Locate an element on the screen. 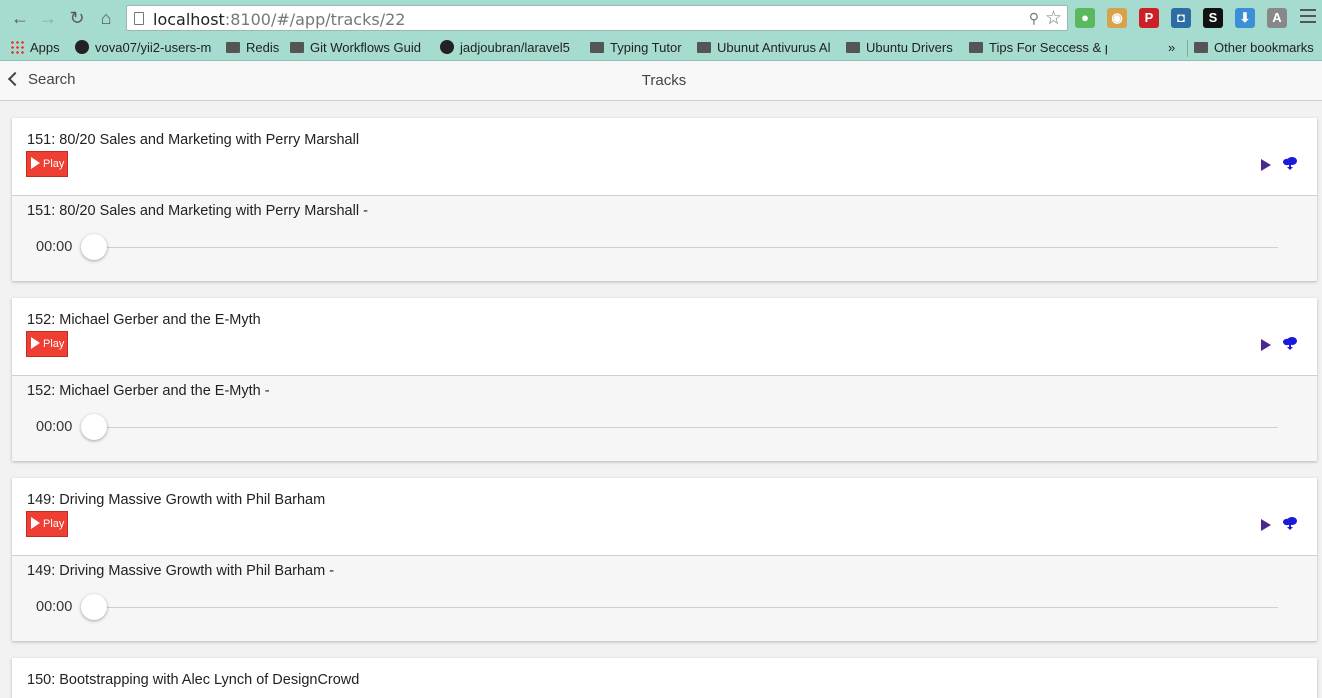 The height and width of the screenshot is (698, 1322). download-icon: ⬇ is located at coordinates (1245, 18).